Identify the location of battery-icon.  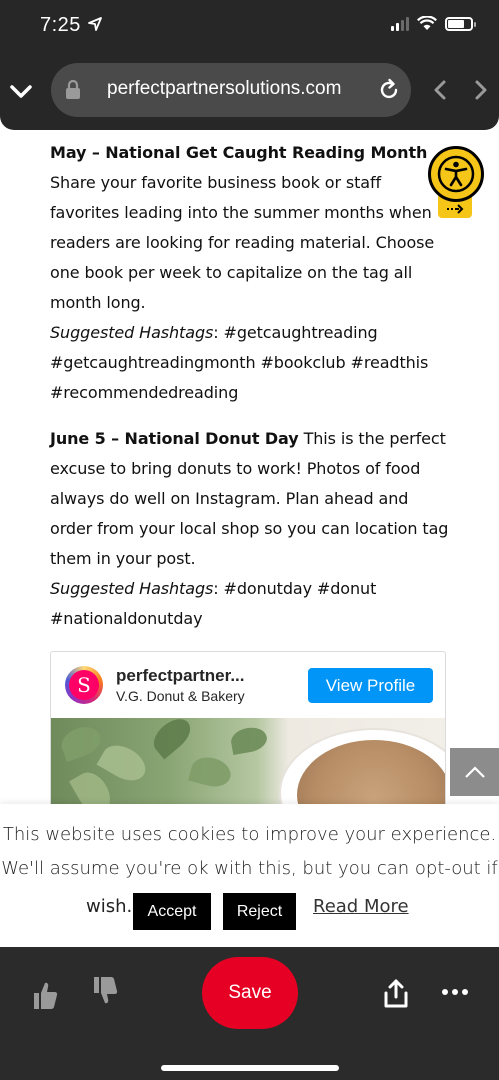
(460, 23).